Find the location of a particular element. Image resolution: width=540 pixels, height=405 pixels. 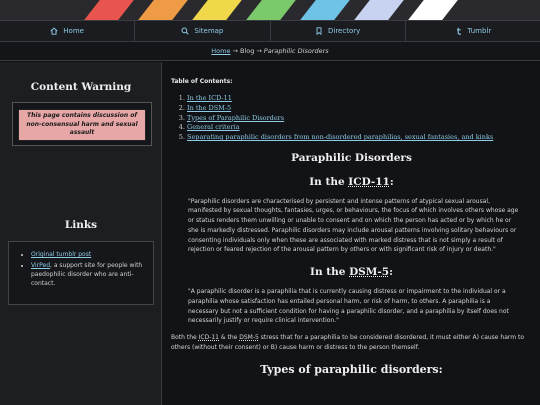

icd-heading-prefix: In the is located at coordinates (329, 181).